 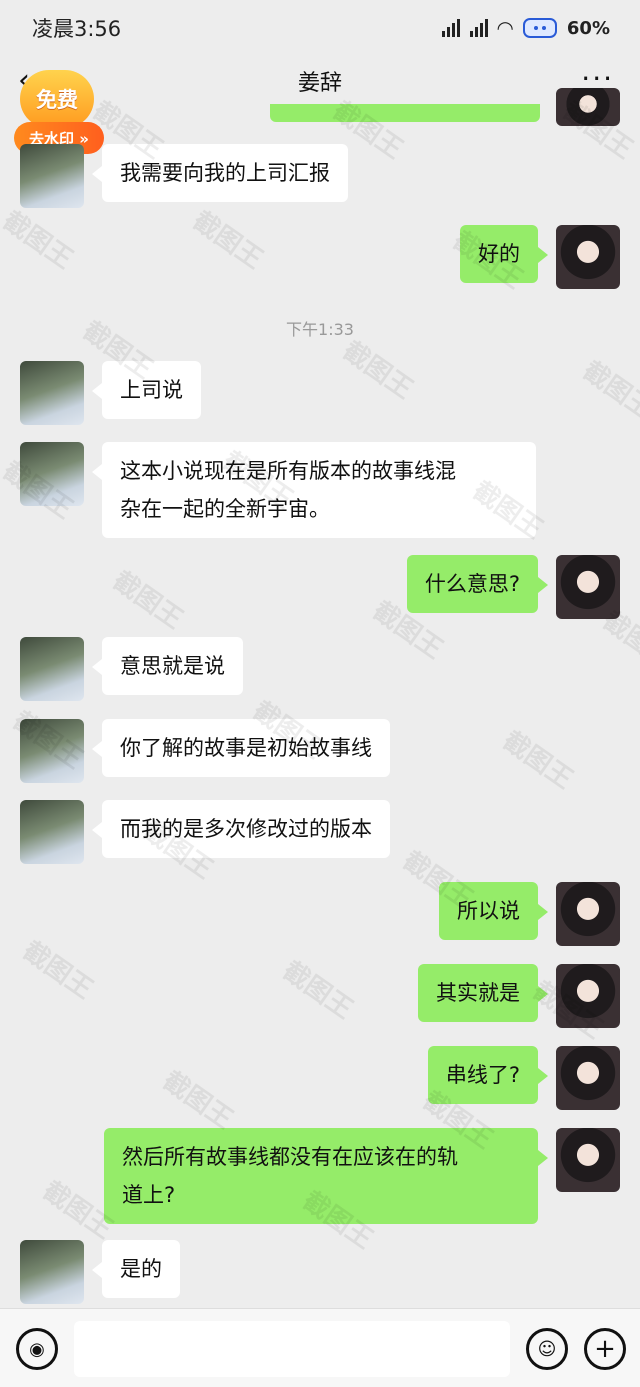 I want to click on message-bubble: 其实就是, so click(x=483, y=993).